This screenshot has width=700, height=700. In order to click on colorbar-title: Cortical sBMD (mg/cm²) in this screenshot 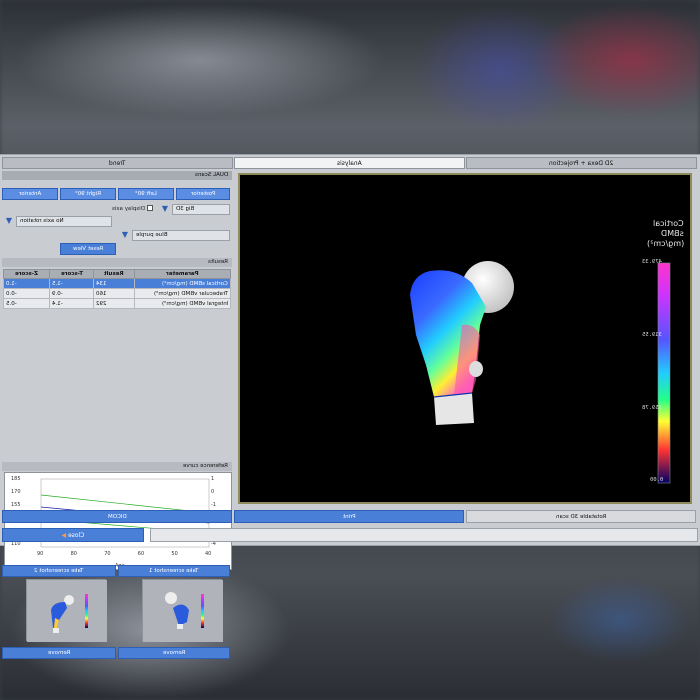, I will do `click(665, 234)`.